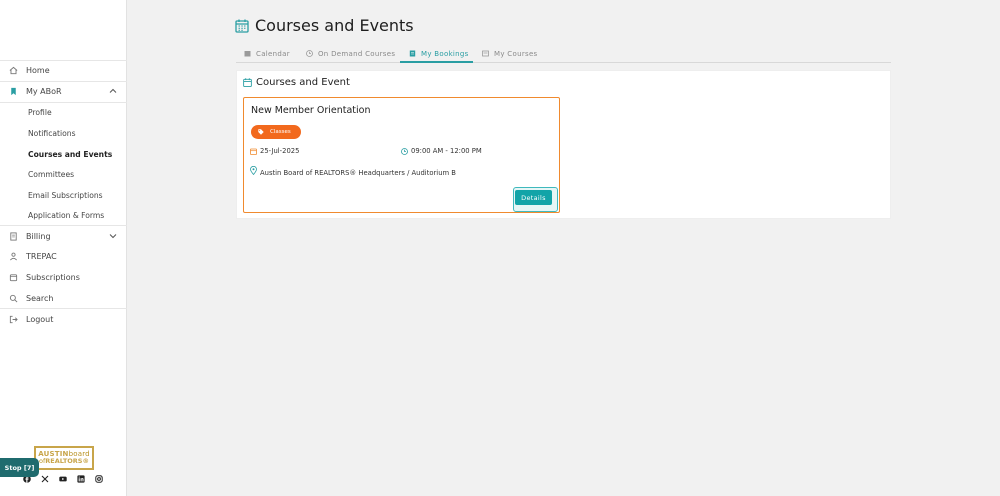  Describe the element at coordinates (280, 132) in the screenshot. I see `event-tag-label: Classes` at that location.